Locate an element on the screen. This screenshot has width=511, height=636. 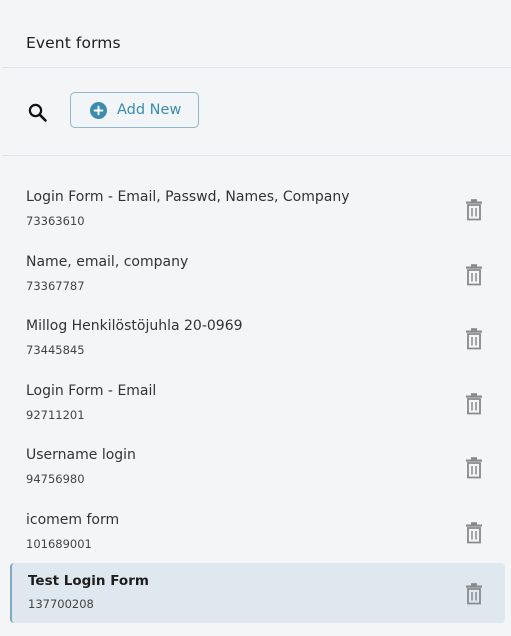
form-code: 73363610 is located at coordinates (55, 221).